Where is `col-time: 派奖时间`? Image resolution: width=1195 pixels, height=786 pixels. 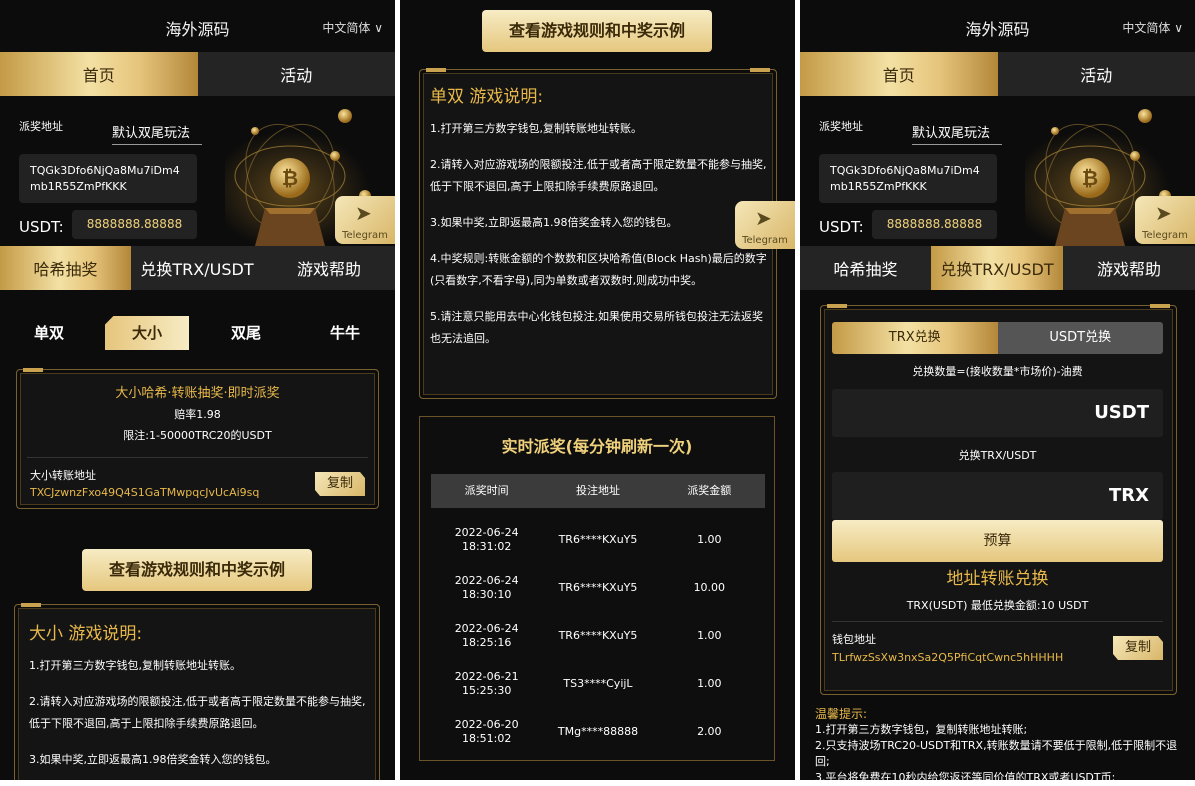 col-time: 派奖时间 is located at coordinates (486, 491).